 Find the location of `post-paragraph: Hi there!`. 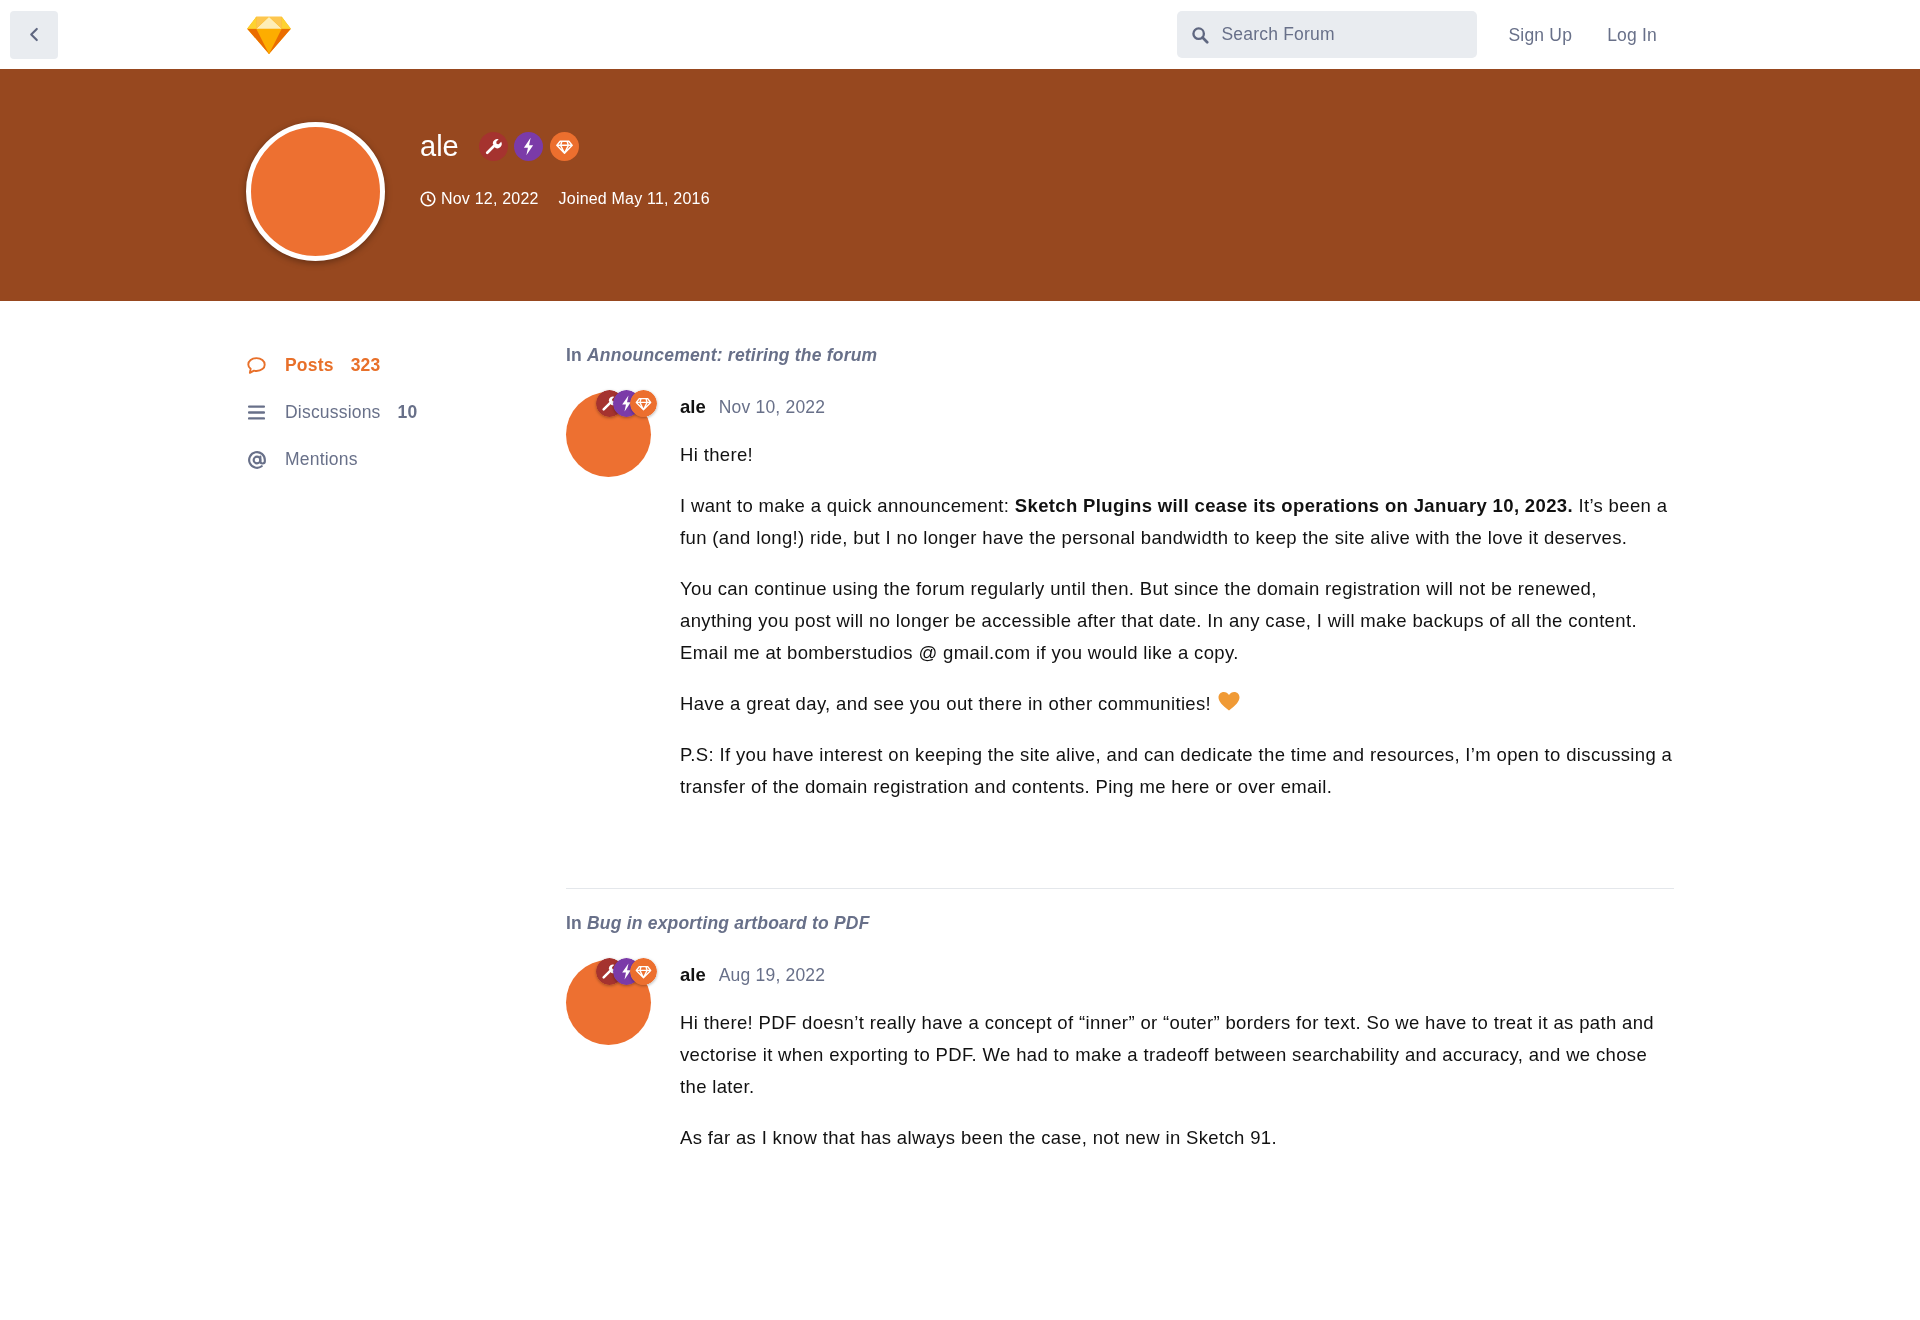

post-paragraph: Hi there! is located at coordinates (717, 455).